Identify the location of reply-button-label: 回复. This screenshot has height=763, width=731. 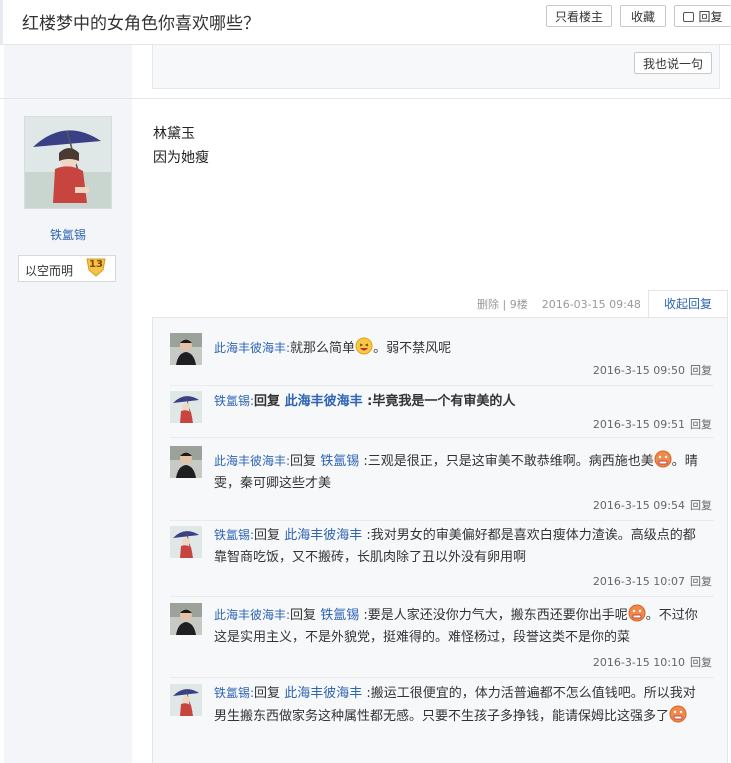
(710, 17).